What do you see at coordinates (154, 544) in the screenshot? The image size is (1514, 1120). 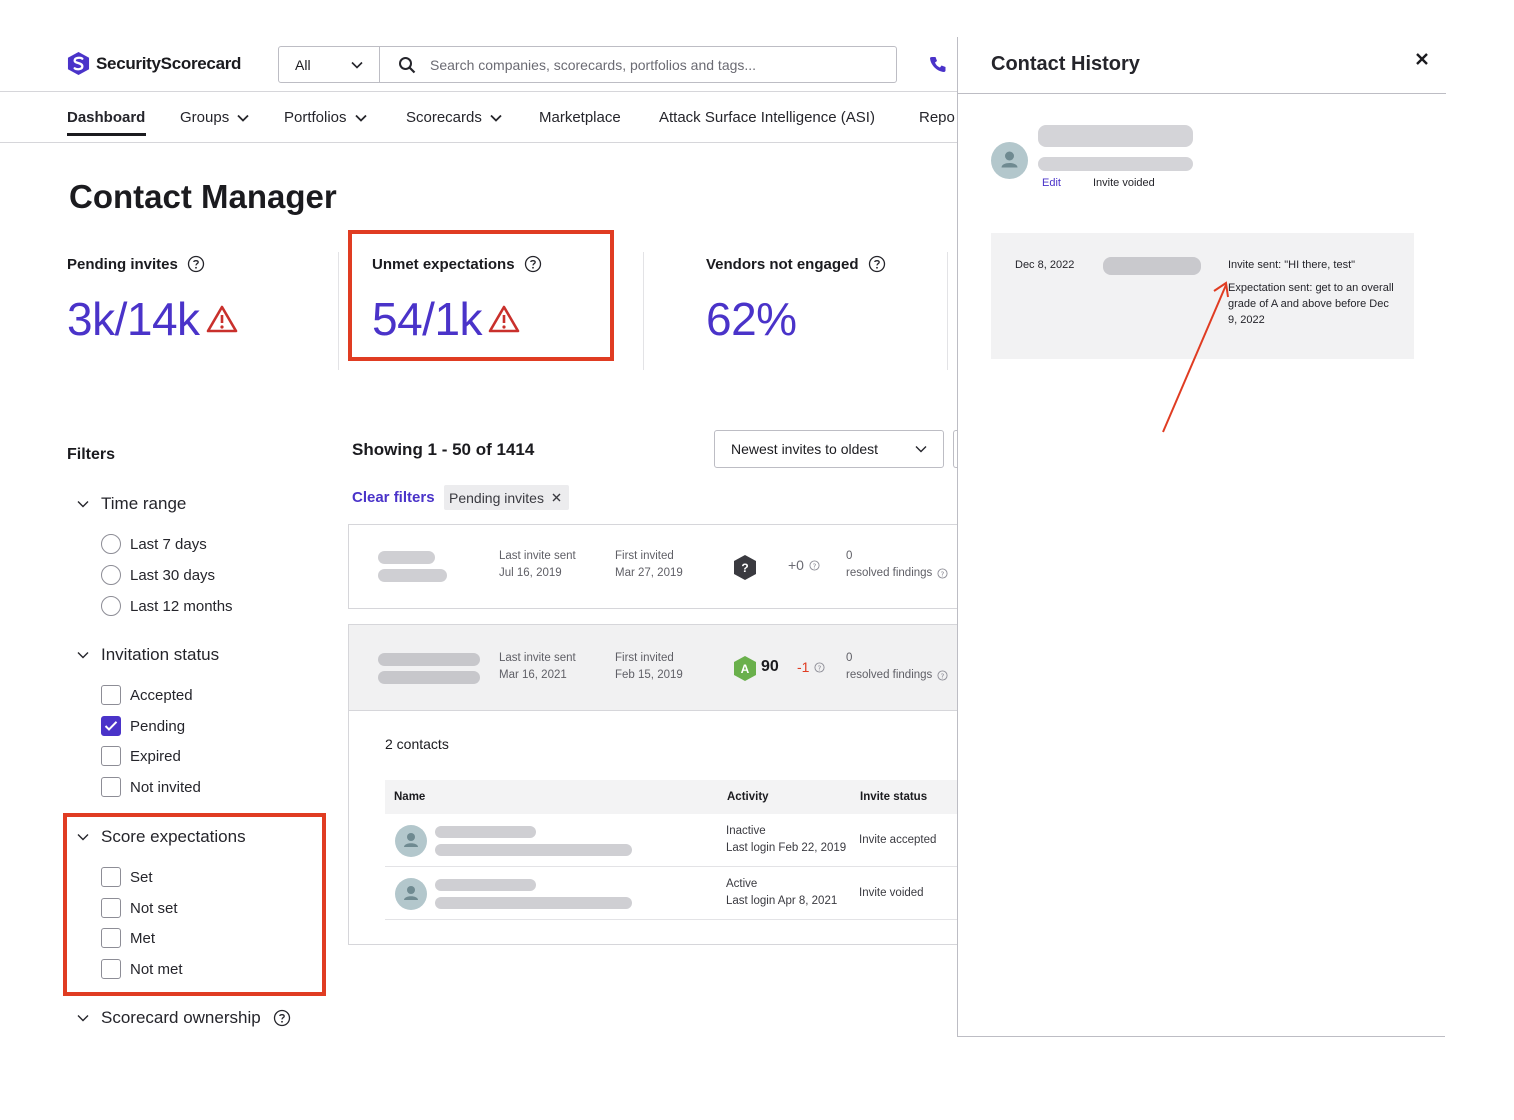 I see `filter-last-7-days: Last 7 days` at bounding box center [154, 544].